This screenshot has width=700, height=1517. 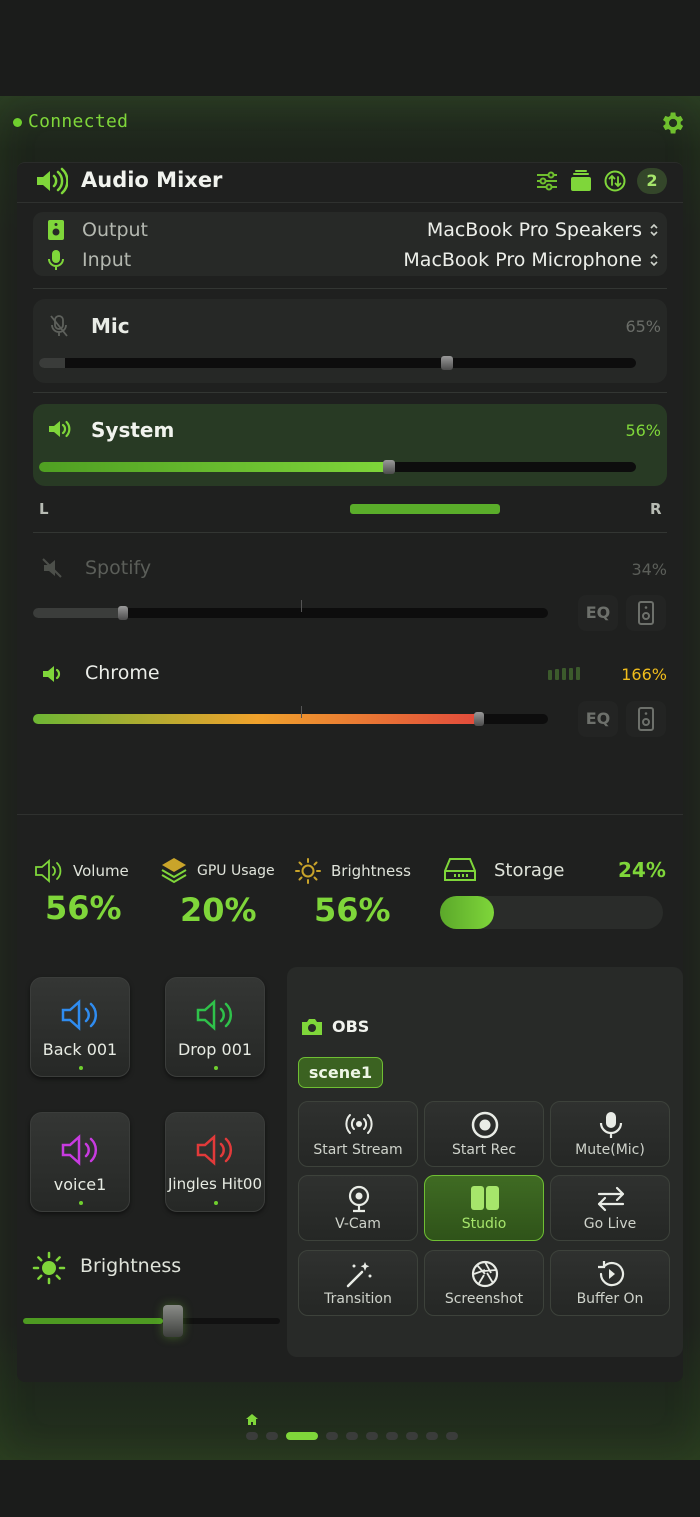 What do you see at coordinates (351, 1026) in the screenshot?
I see `obs-title: OBS` at bounding box center [351, 1026].